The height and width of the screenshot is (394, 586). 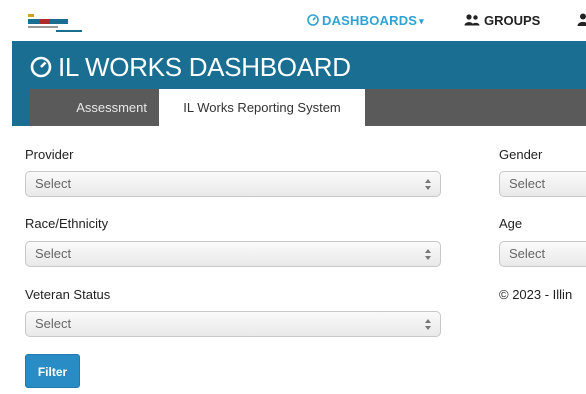 I want to click on groups-menu: GROUPS, so click(x=502, y=20).